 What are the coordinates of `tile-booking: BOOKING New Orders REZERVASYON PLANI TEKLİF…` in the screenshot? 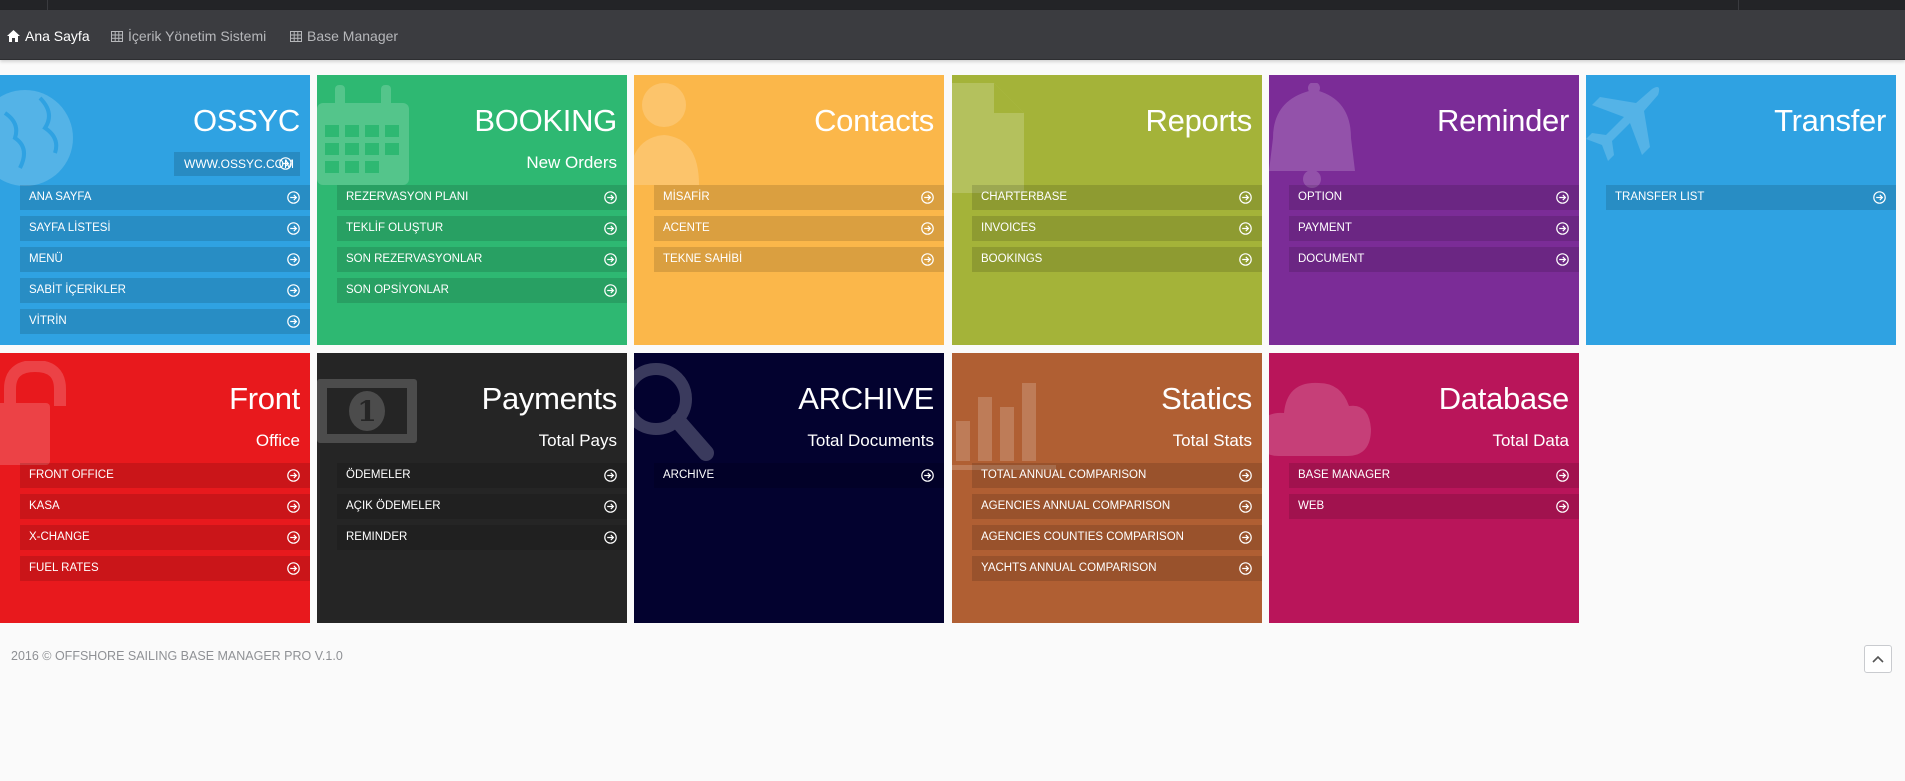 It's located at (472, 210).